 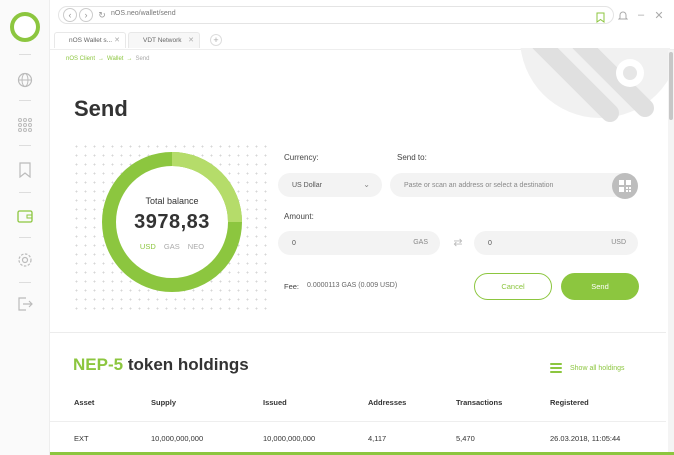 What do you see at coordinates (177, 438) in the screenshot?
I see `cell-supply: 10,000,000,000` at bounding box center [177, 438].